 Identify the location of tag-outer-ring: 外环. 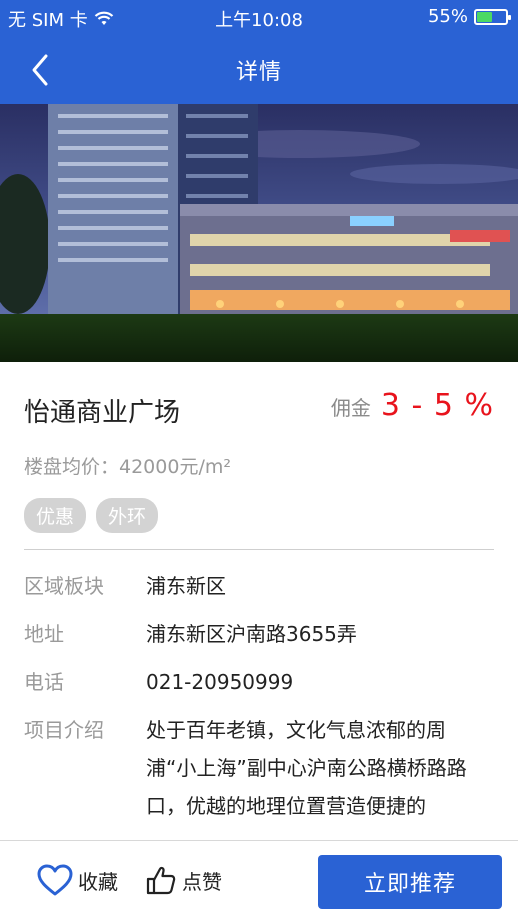
(127, 515).